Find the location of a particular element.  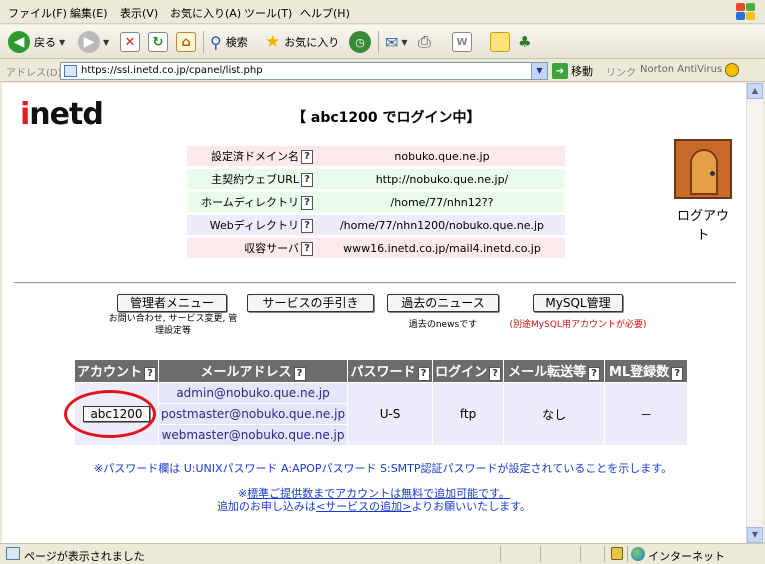

go-button: ➔ 移動 is located at coordinates (572, 71).